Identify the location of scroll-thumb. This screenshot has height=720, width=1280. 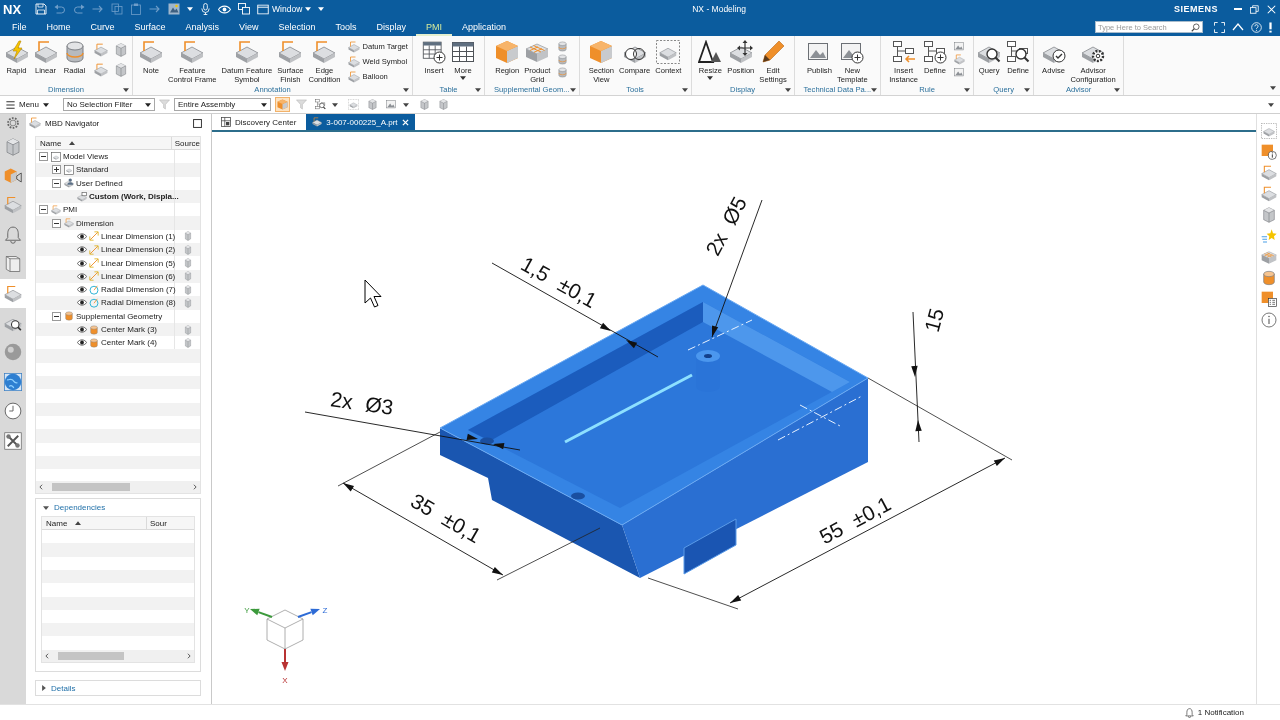
(91, 487).